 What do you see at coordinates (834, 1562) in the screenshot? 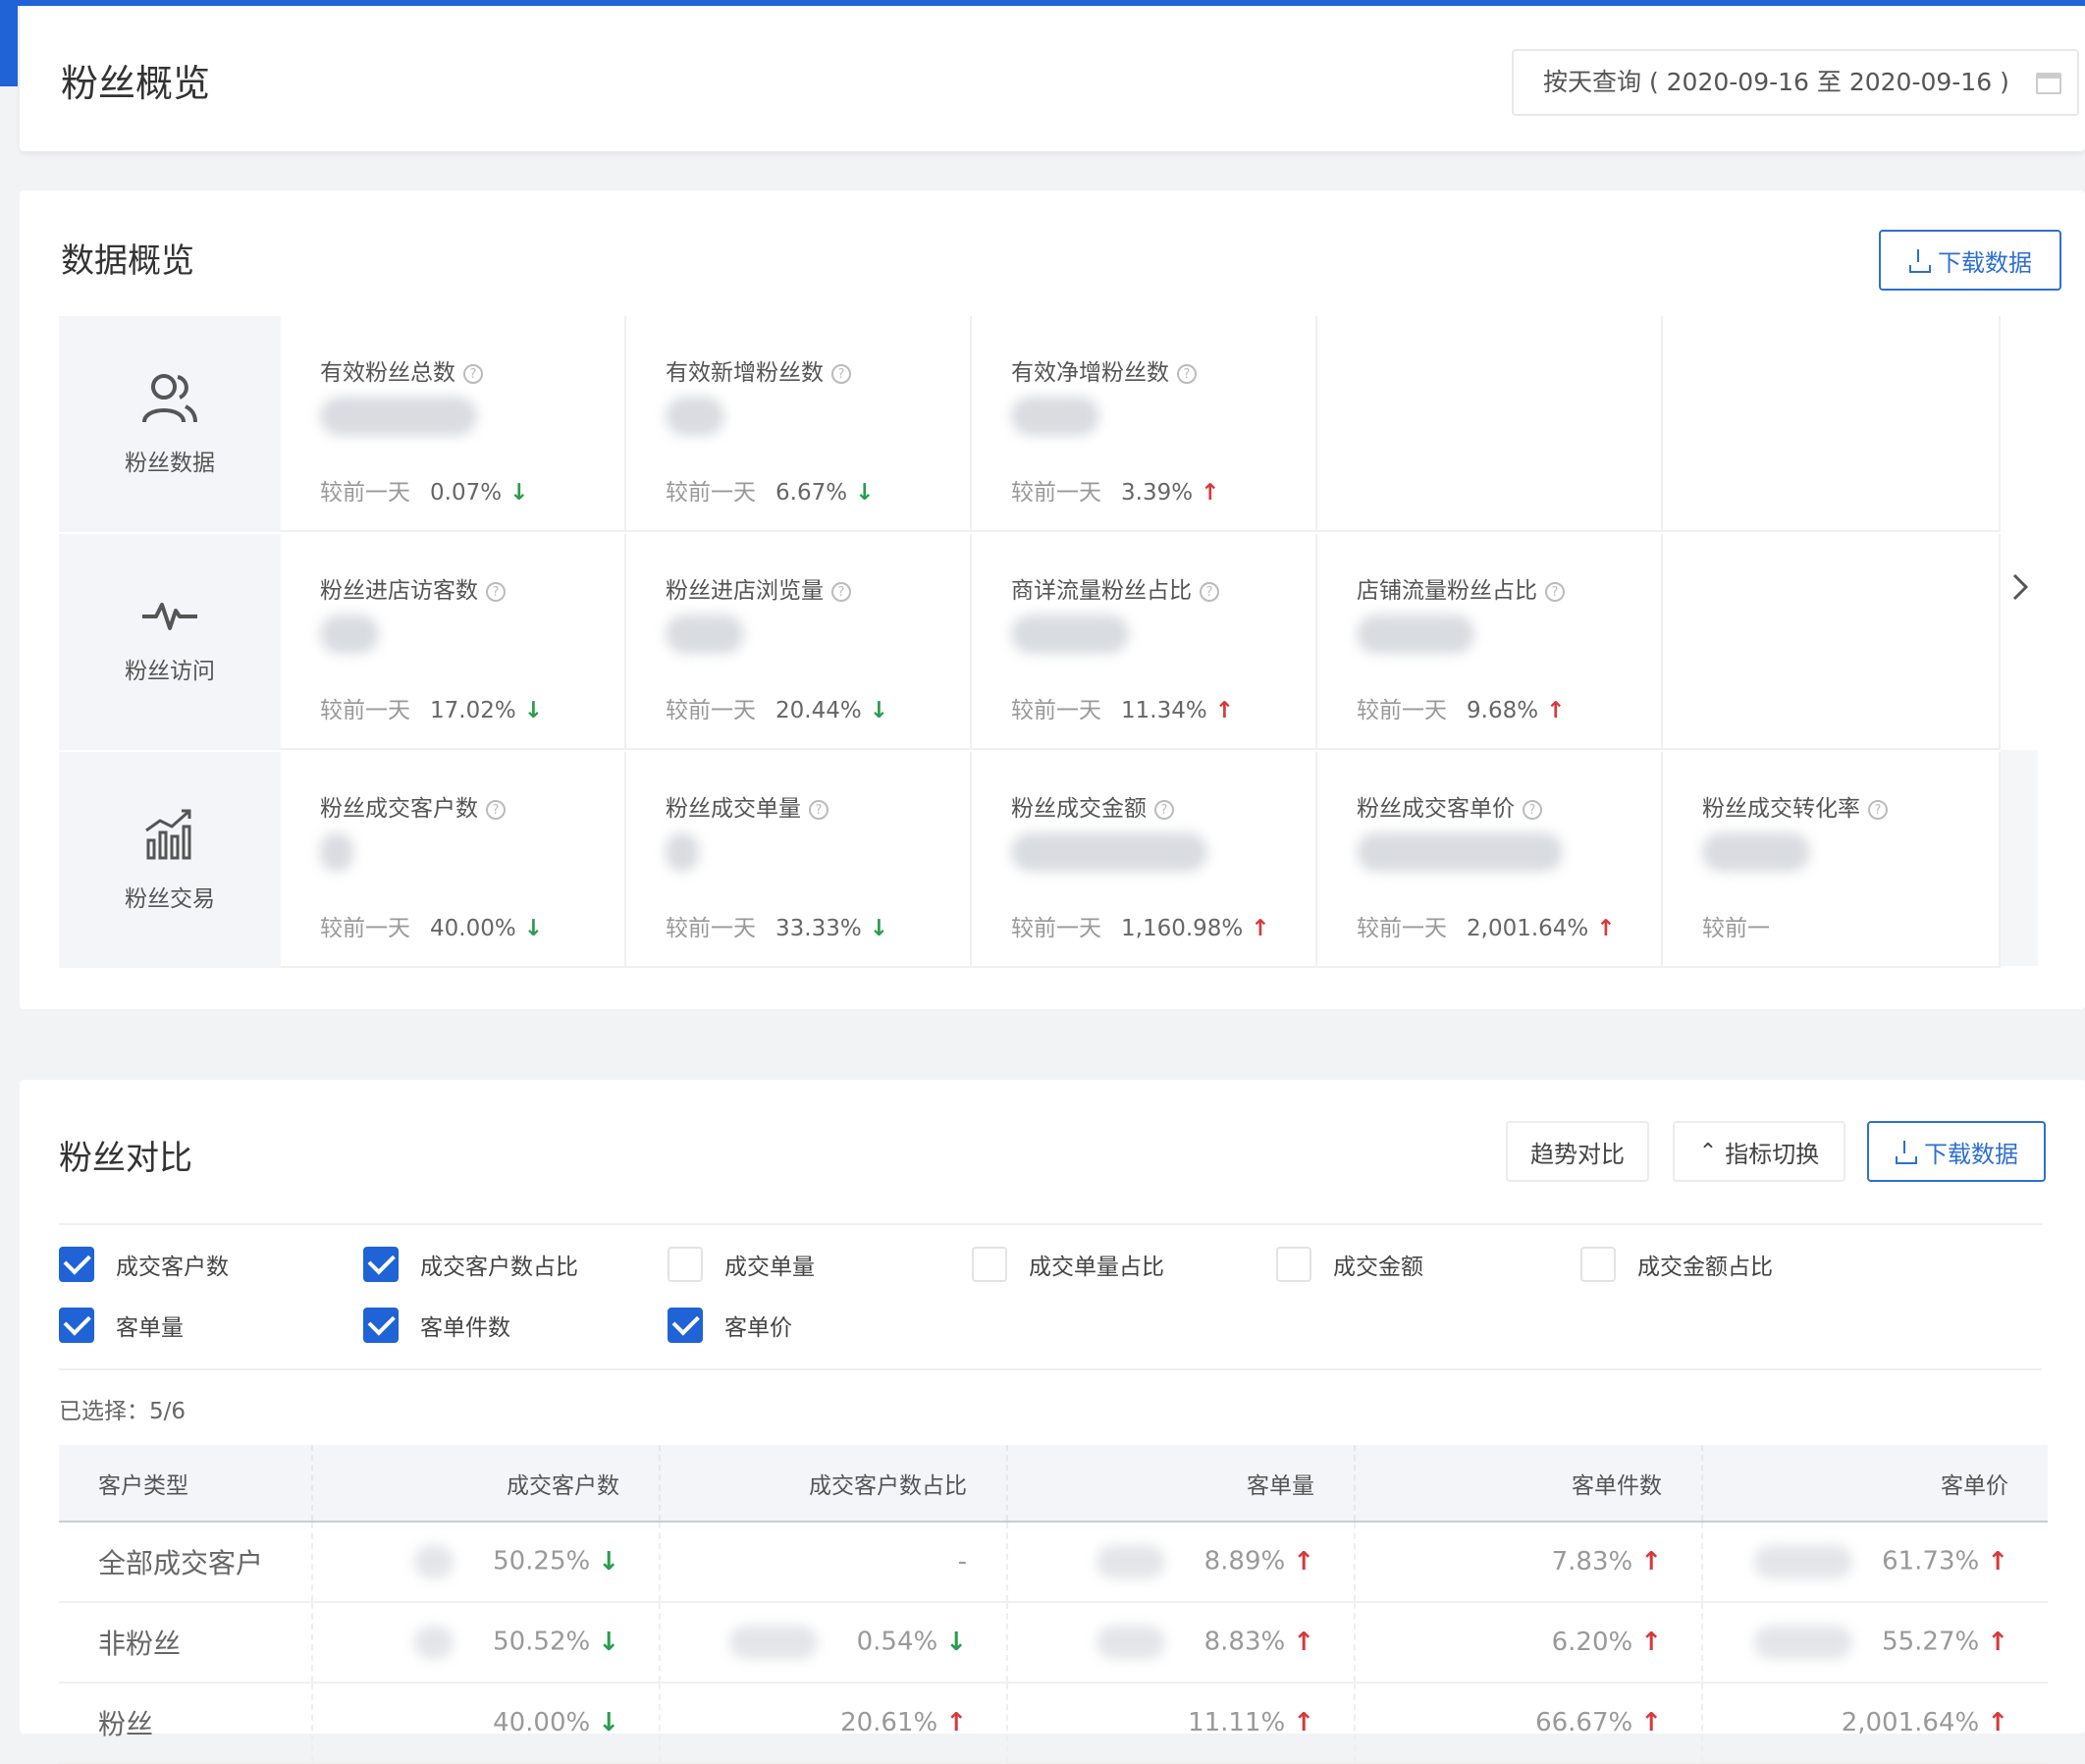
I see `table-cell: -` at bounding box center [834, 1562].